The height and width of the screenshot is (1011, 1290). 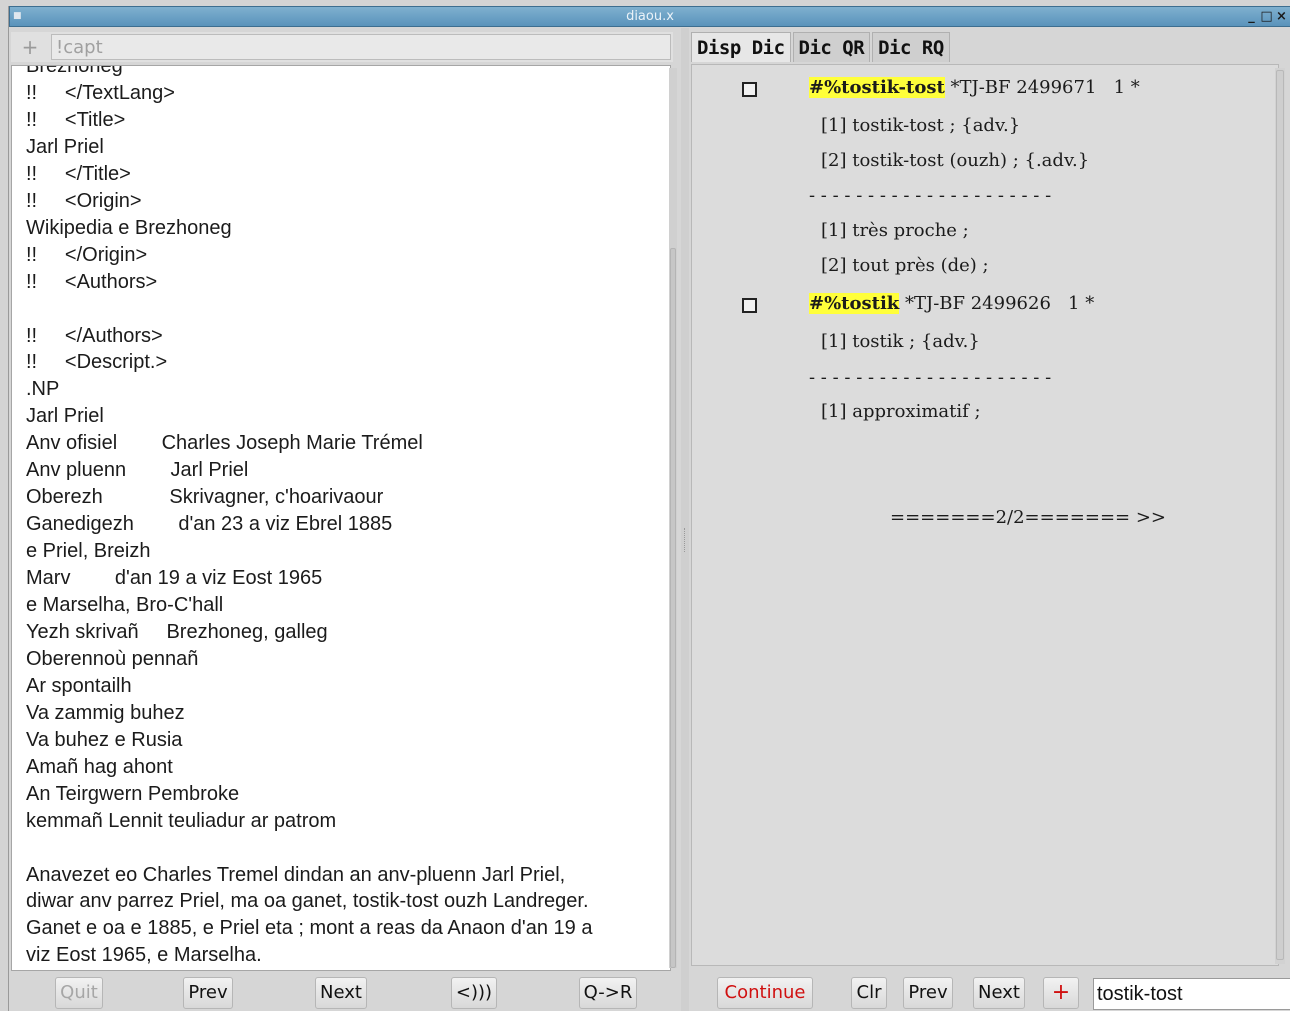 I want to click on text-line: Amañ hag ahont, so click(x=99, y=766).